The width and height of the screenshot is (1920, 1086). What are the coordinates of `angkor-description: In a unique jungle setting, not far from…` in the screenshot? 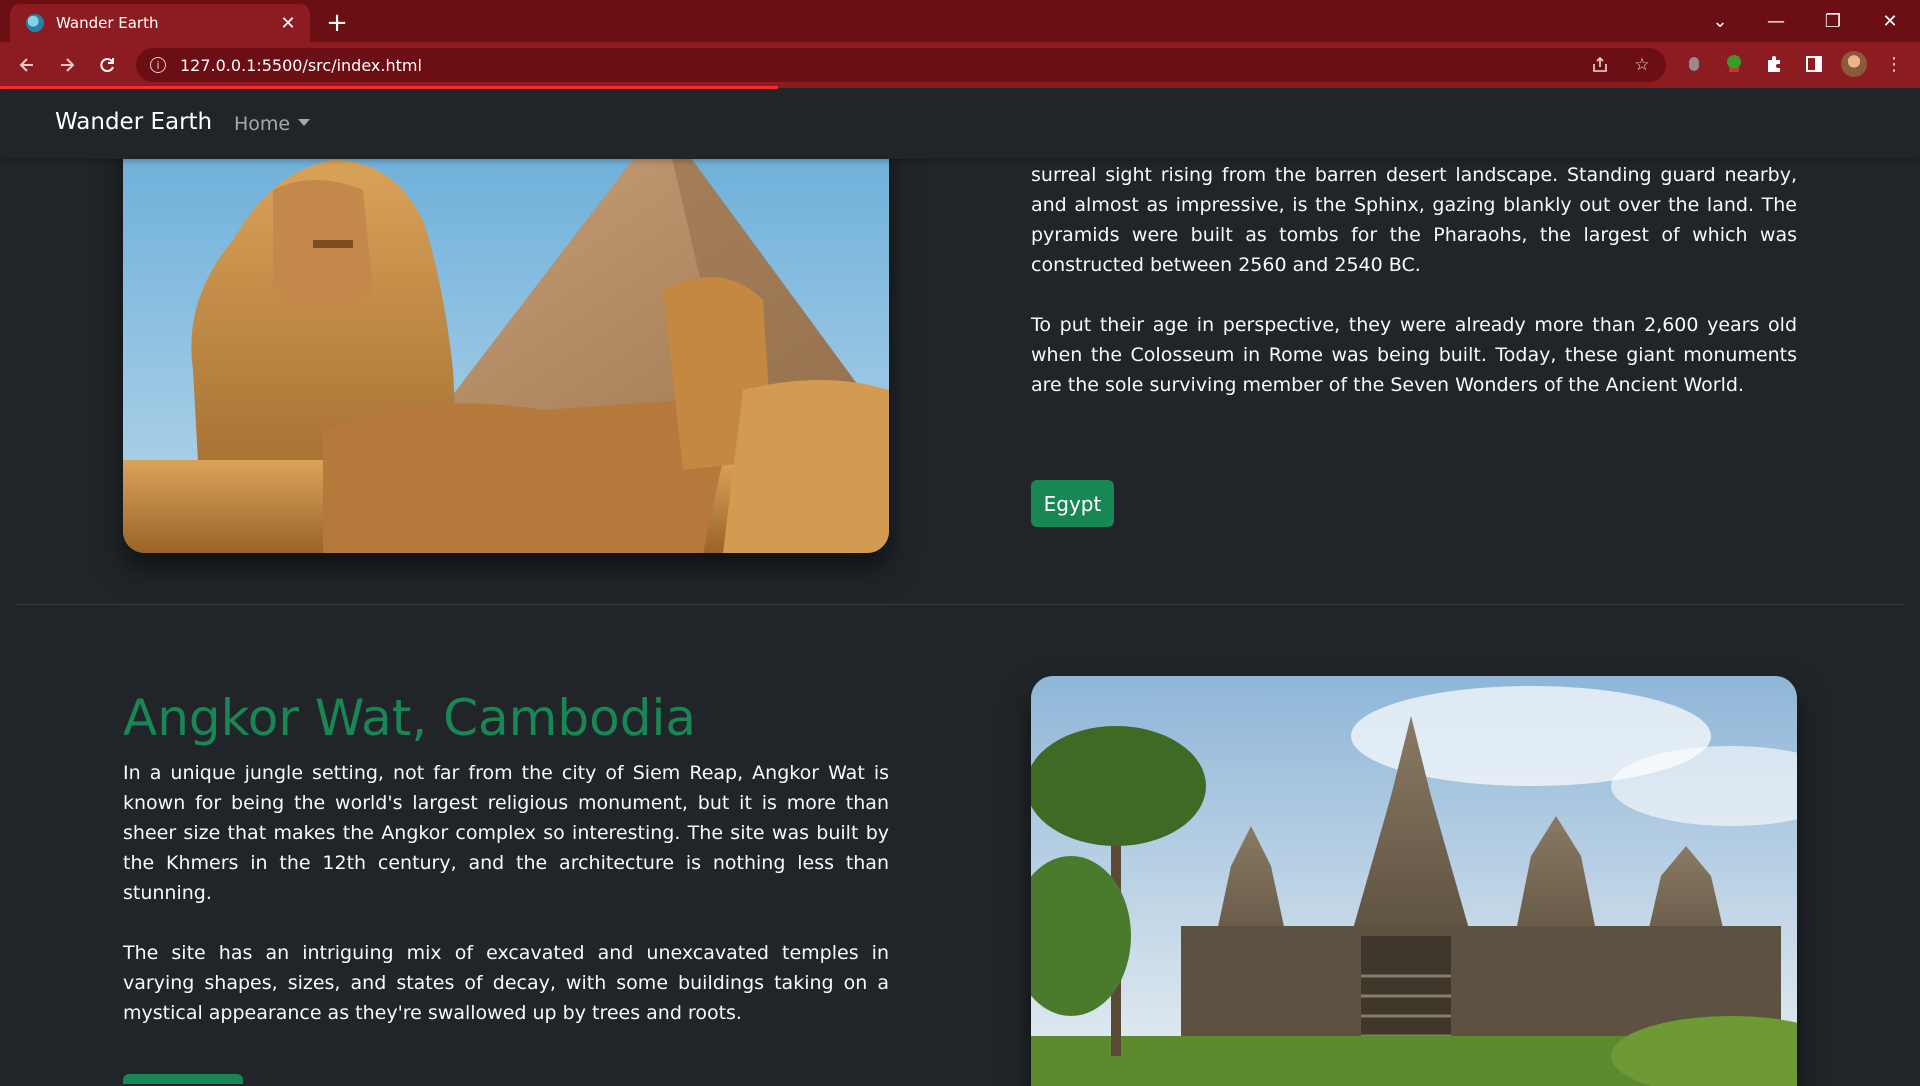 It's located at (506, 908).